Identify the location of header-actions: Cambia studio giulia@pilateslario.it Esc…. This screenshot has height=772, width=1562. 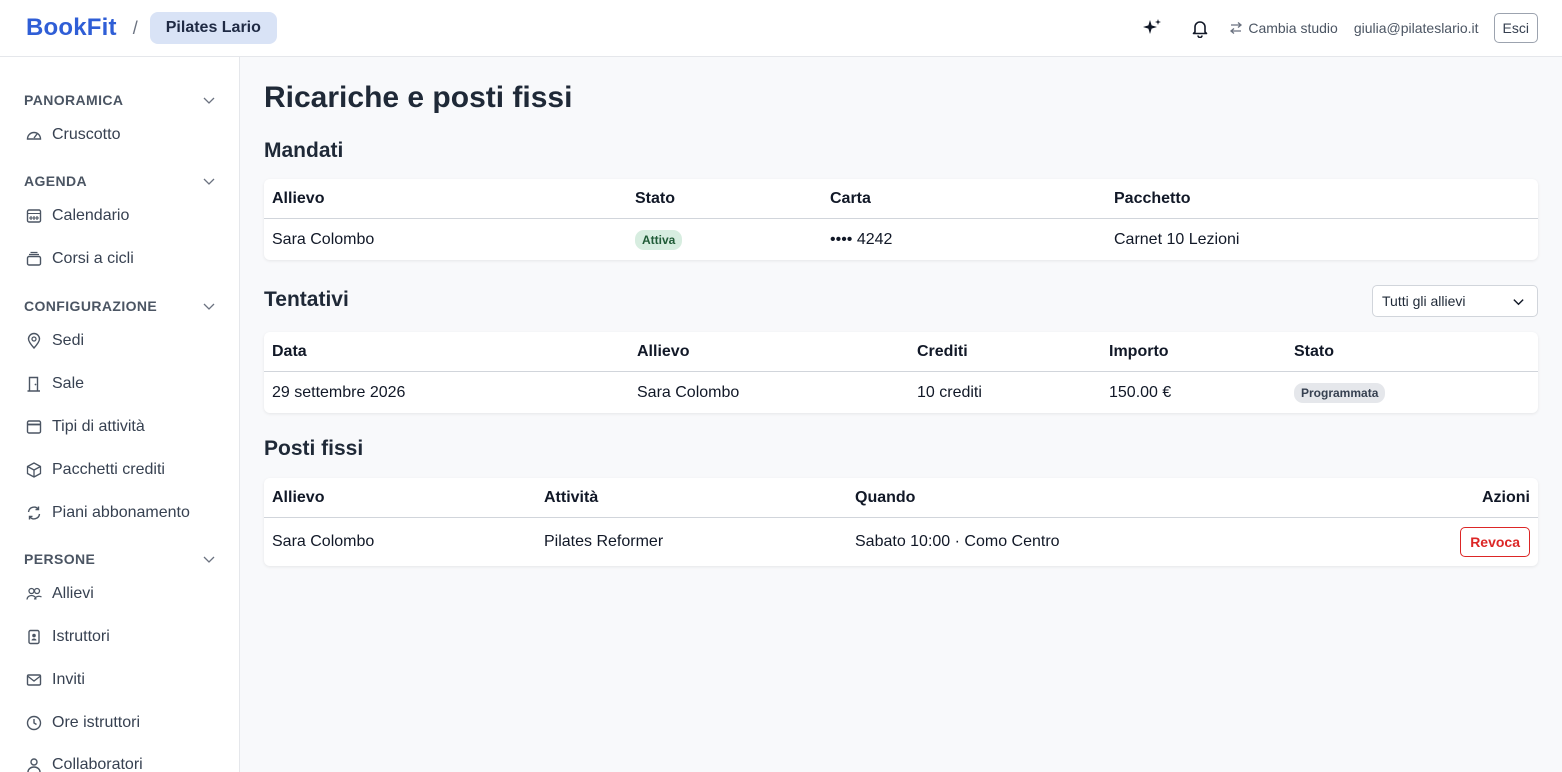
(1339, 28).